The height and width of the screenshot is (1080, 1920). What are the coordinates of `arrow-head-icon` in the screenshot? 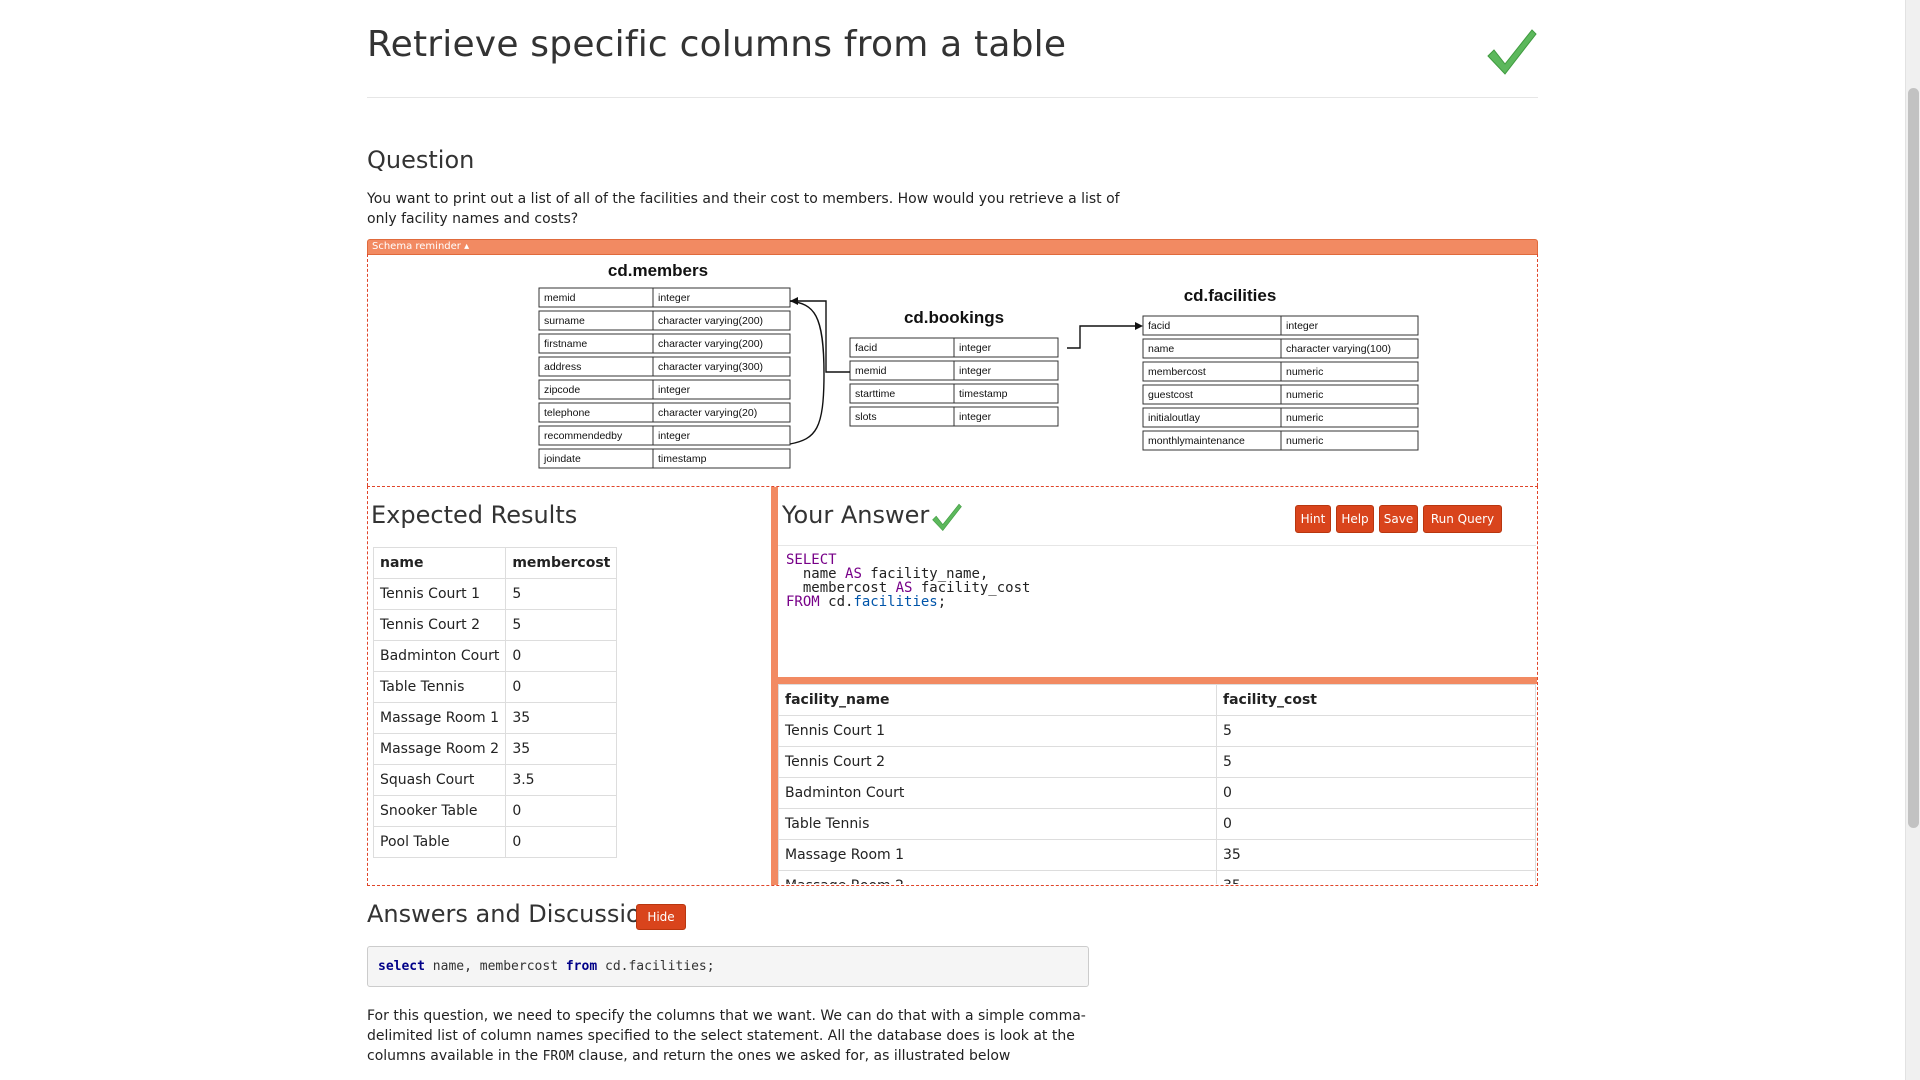 It's located at (794, 301).